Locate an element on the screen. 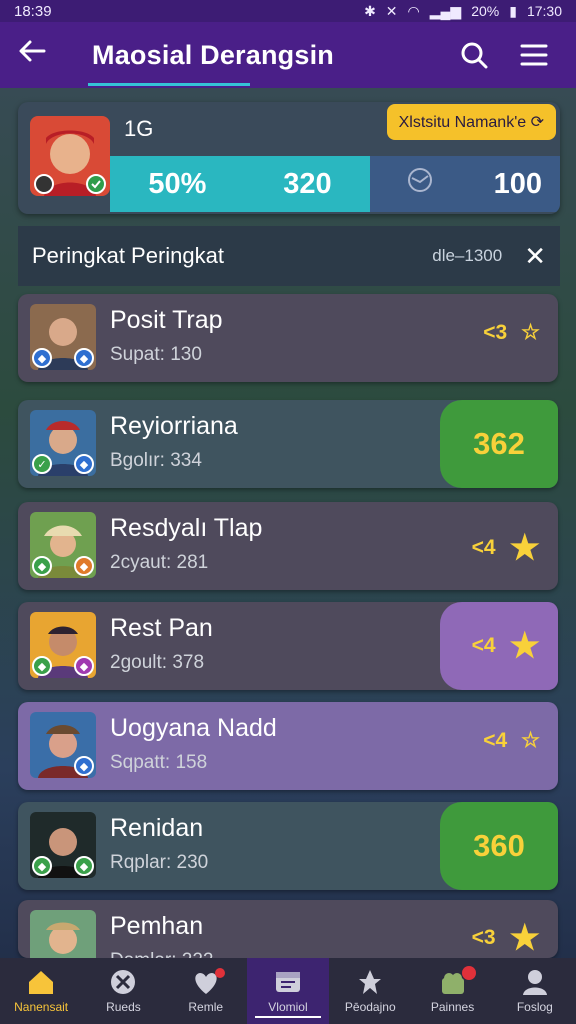  battery-label: 20% is located at coordinates (485, 11).